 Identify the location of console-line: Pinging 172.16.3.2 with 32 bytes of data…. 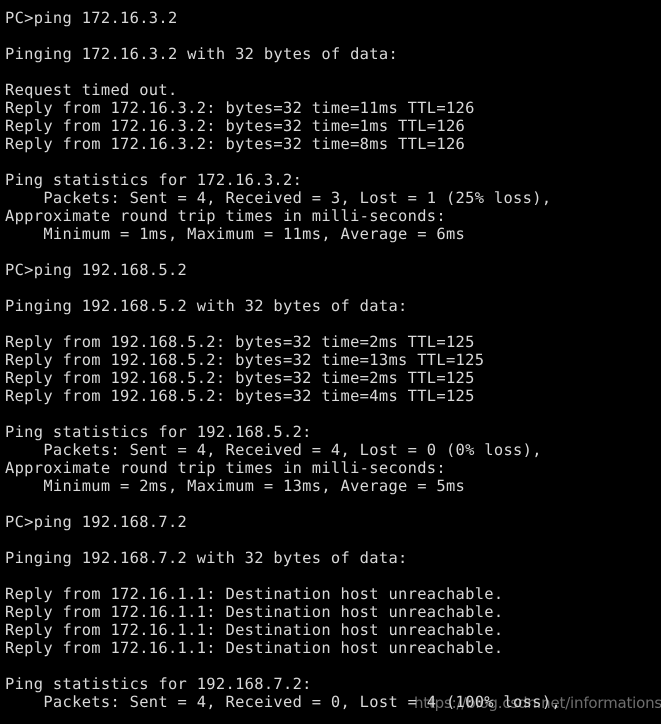
(202, 54).